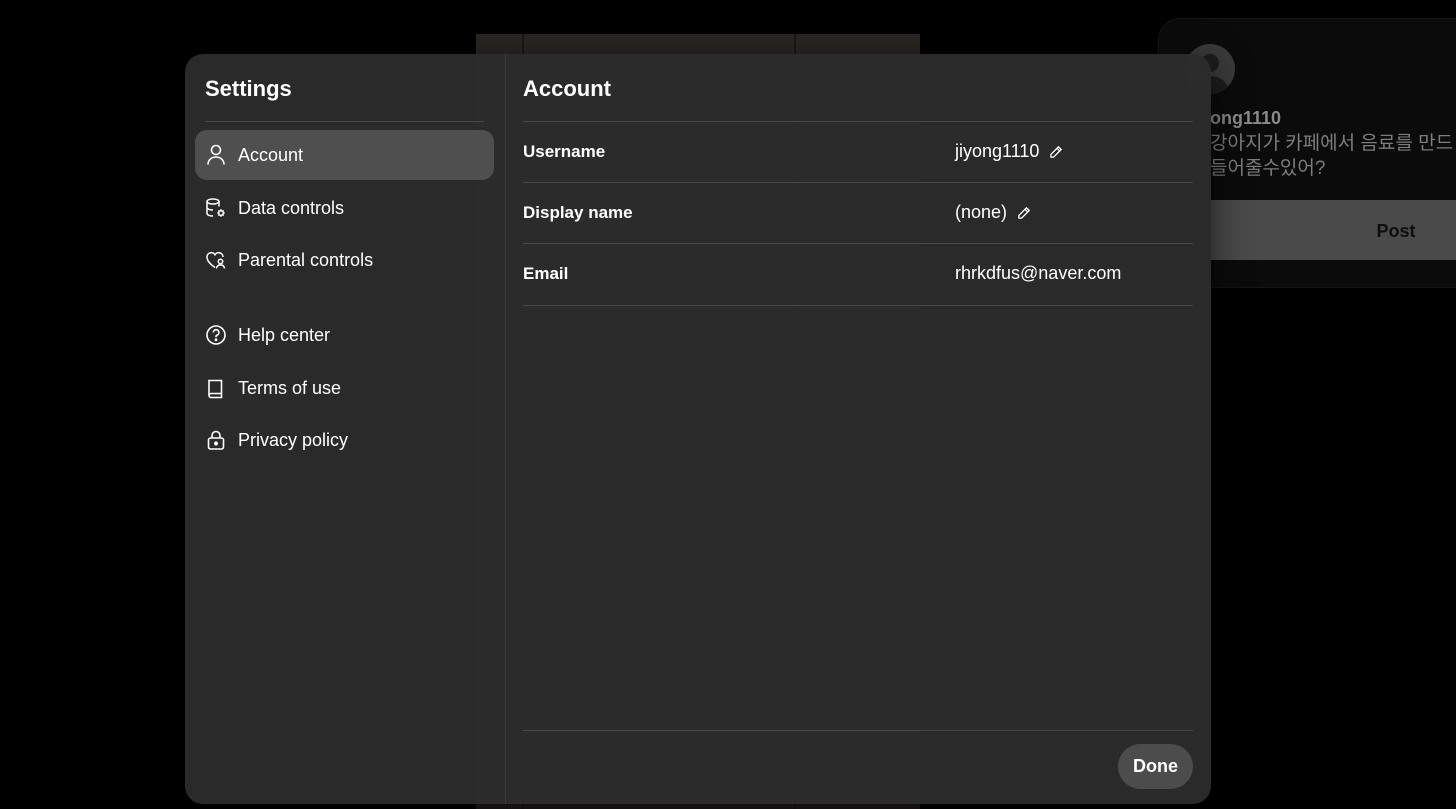  I want to click on lock-icon, so click(216, 440).